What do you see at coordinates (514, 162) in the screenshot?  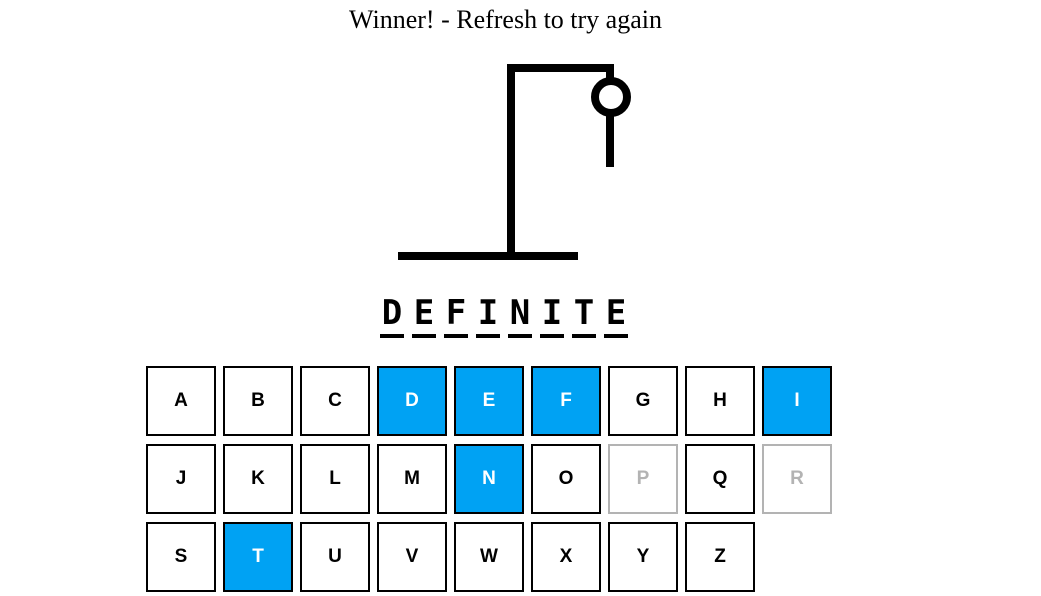 I see `hangman-drawing` at bounding box center [514, 162].